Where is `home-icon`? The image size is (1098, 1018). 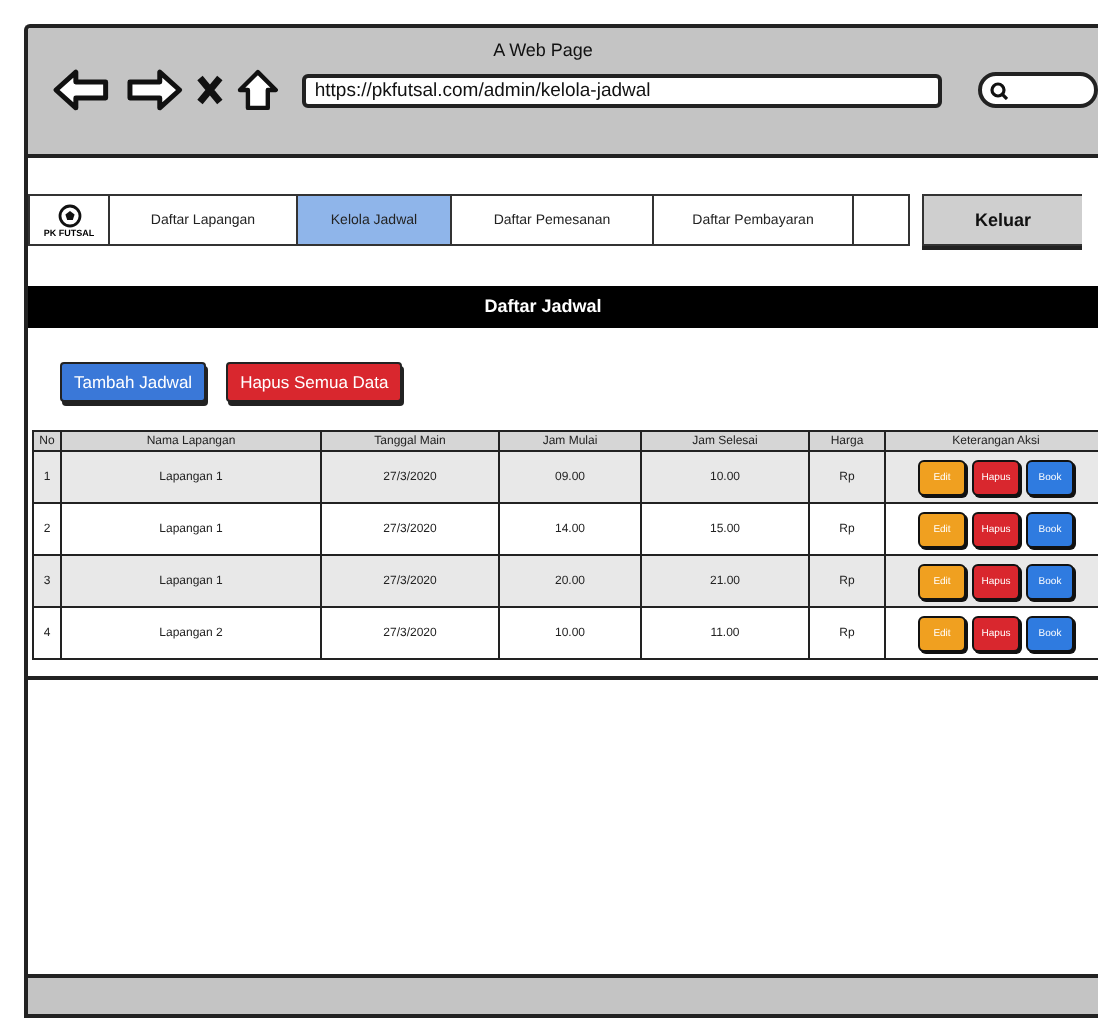 home-icon is located at coordinates (257, 90).